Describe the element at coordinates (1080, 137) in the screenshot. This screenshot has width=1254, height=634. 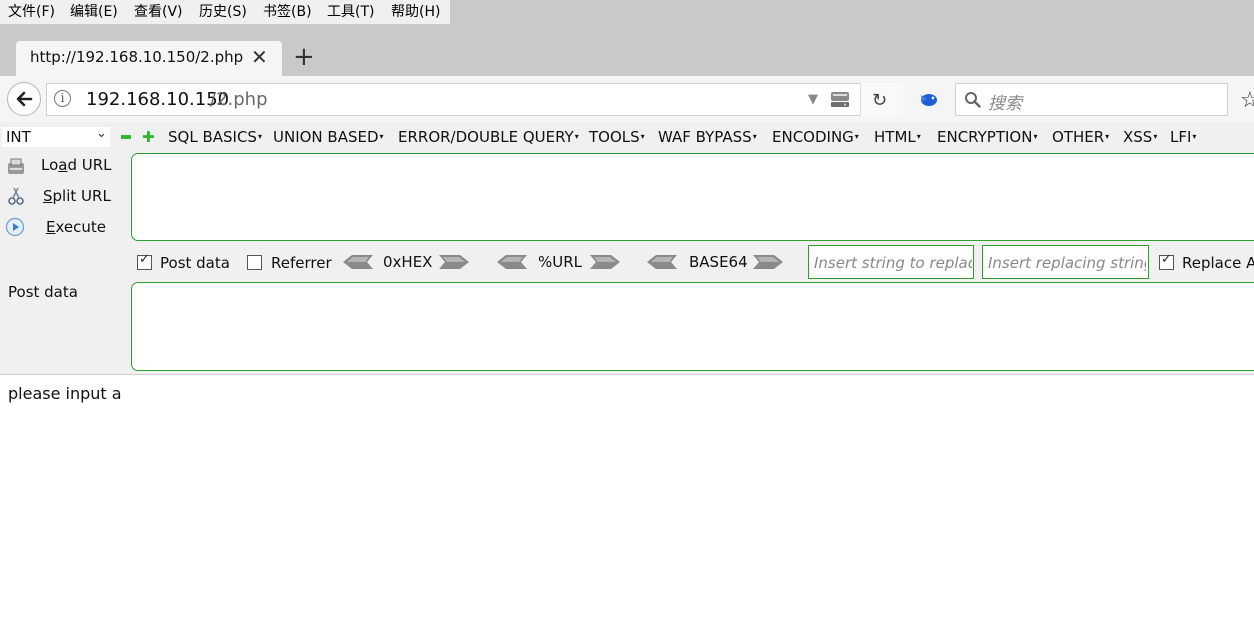
I see `menu-other: OTHER▾` at that location.